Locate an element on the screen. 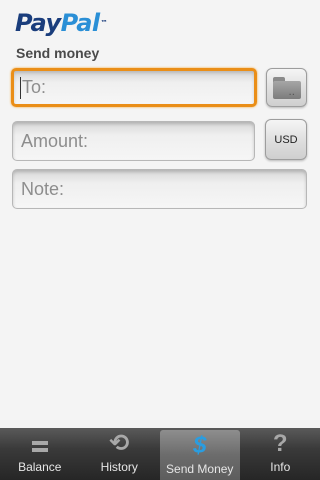 This screenshot has width=320, height=480. tab-info: ? Info is located at coordinates (280, 454).